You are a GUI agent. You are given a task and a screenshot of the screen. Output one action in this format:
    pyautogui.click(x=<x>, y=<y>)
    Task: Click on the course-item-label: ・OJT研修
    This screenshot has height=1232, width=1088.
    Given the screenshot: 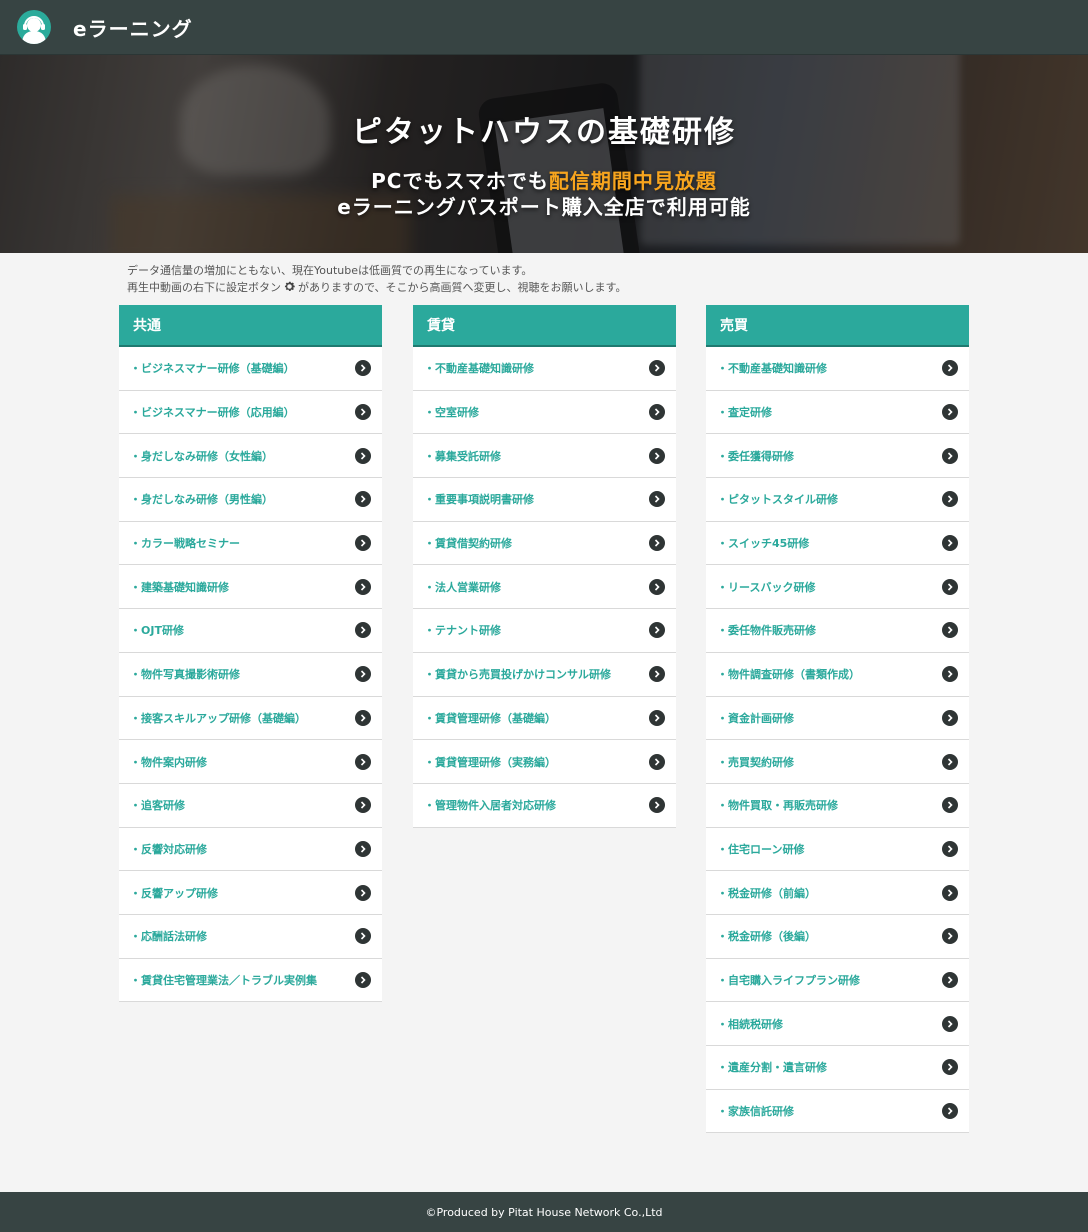 What is the action you would take?
    pyautogui.click(x=157, y=630)
    